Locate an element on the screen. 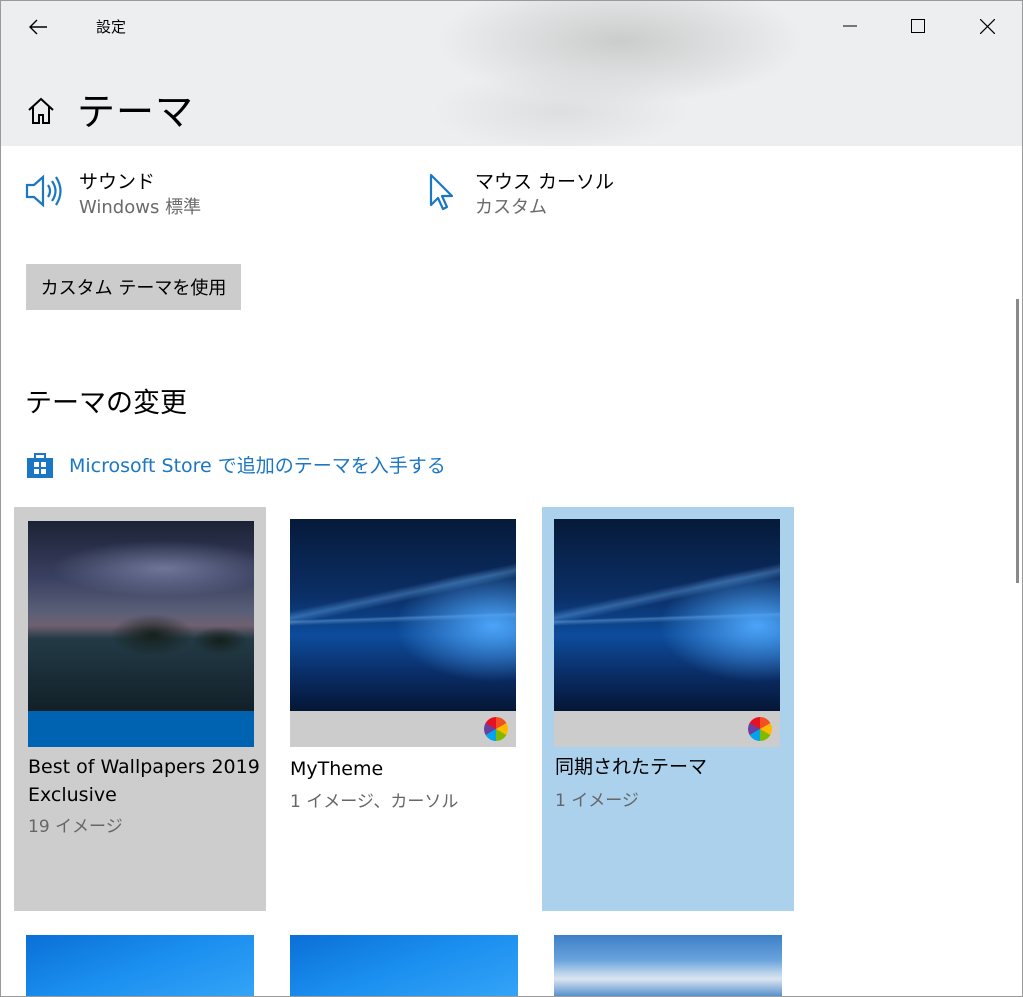 This screenshot has width=1023, height=997. theme-tile-mytheme: MyTheme 1 イメージ、カーソル is located at coordinates (402, 707).